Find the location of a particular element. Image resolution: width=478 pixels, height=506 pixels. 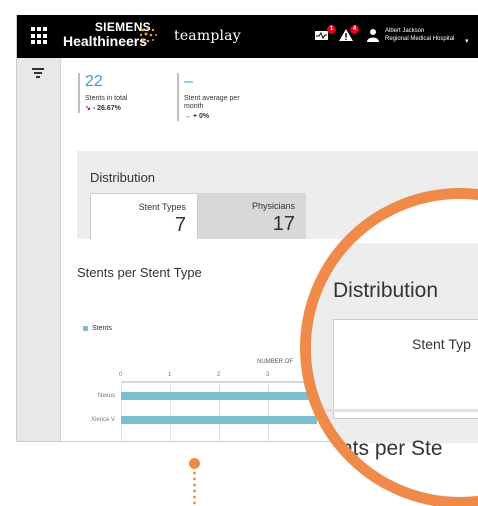

tab-stent-types-value: 7 is located at coordinates (180, 225).